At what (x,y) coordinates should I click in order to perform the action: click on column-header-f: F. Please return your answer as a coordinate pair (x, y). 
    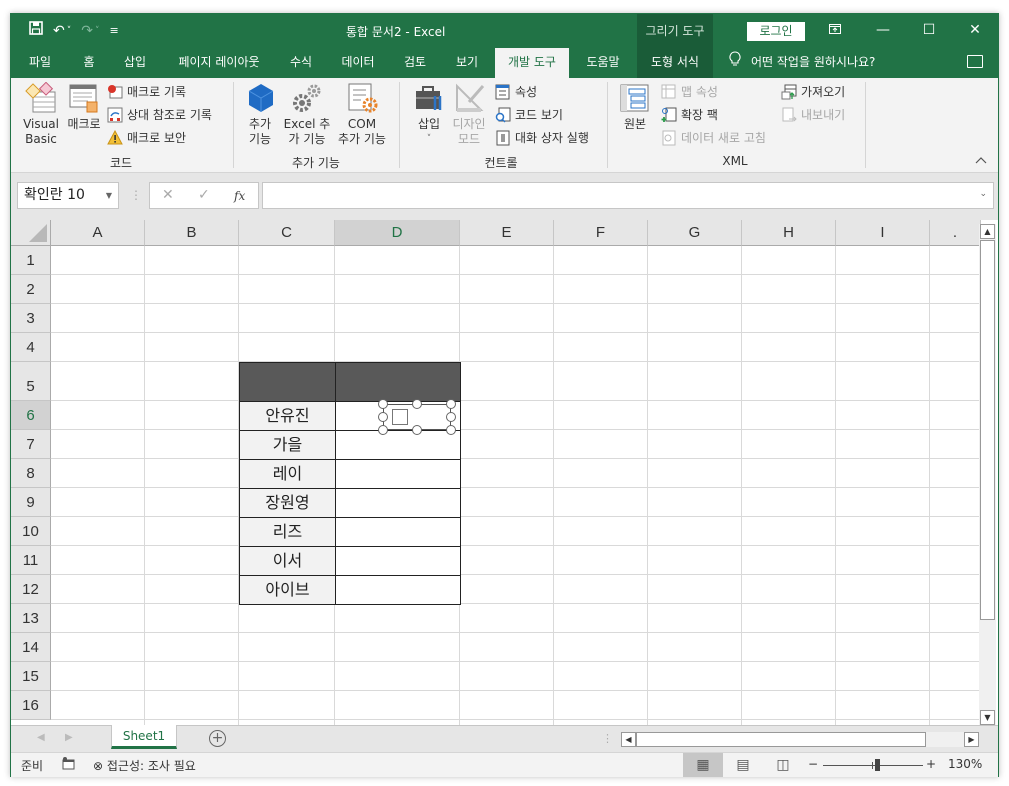
    Looking at the image, I should click on (601, 233).